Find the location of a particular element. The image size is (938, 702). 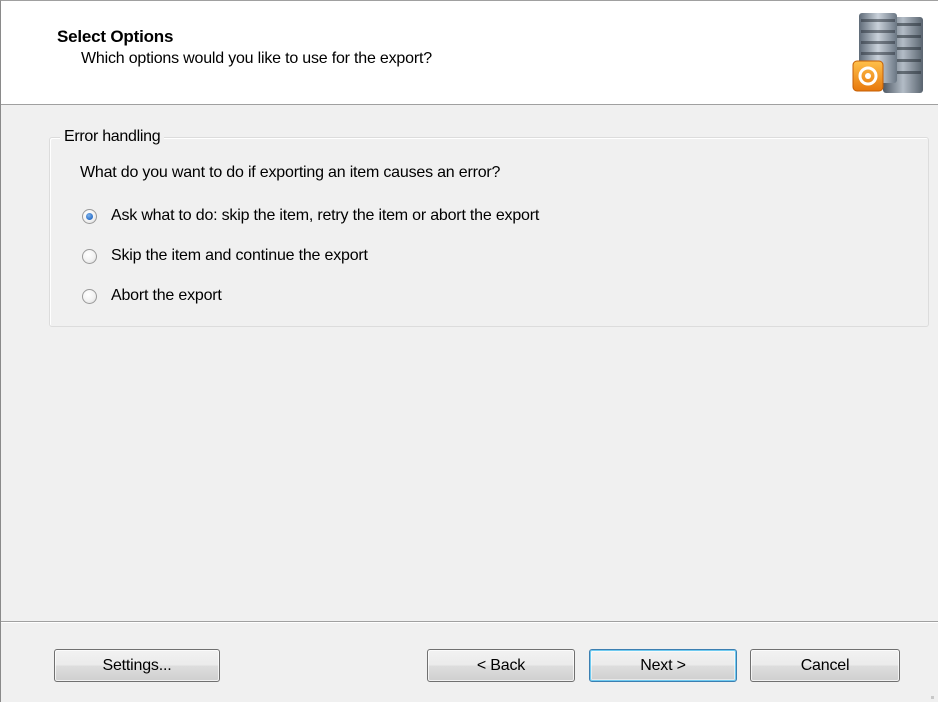

group-legend: Error handling is located at coordinates (112, 137).